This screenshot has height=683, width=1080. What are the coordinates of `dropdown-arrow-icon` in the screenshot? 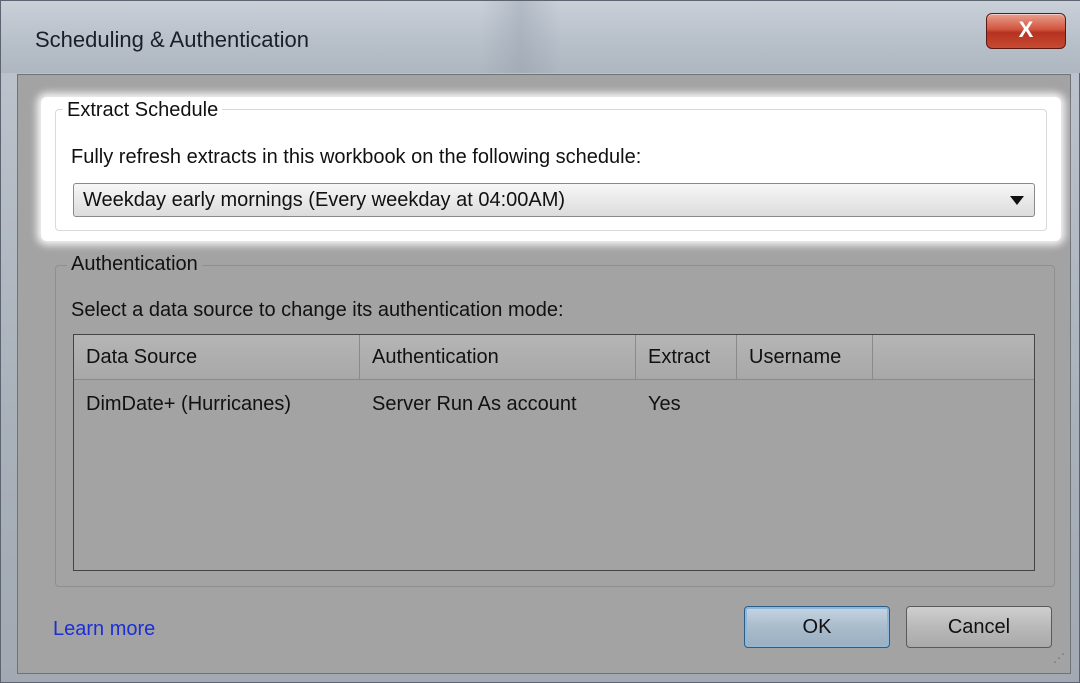 It's located at (1017, 200).